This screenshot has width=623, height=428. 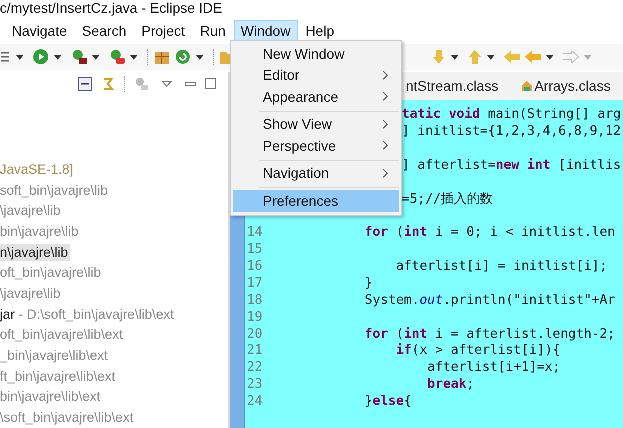 What do you see at coordinates (452, 86) in the screenshot?
I see `editor-tab: ntStream.class` at bounding box center [452, 86].